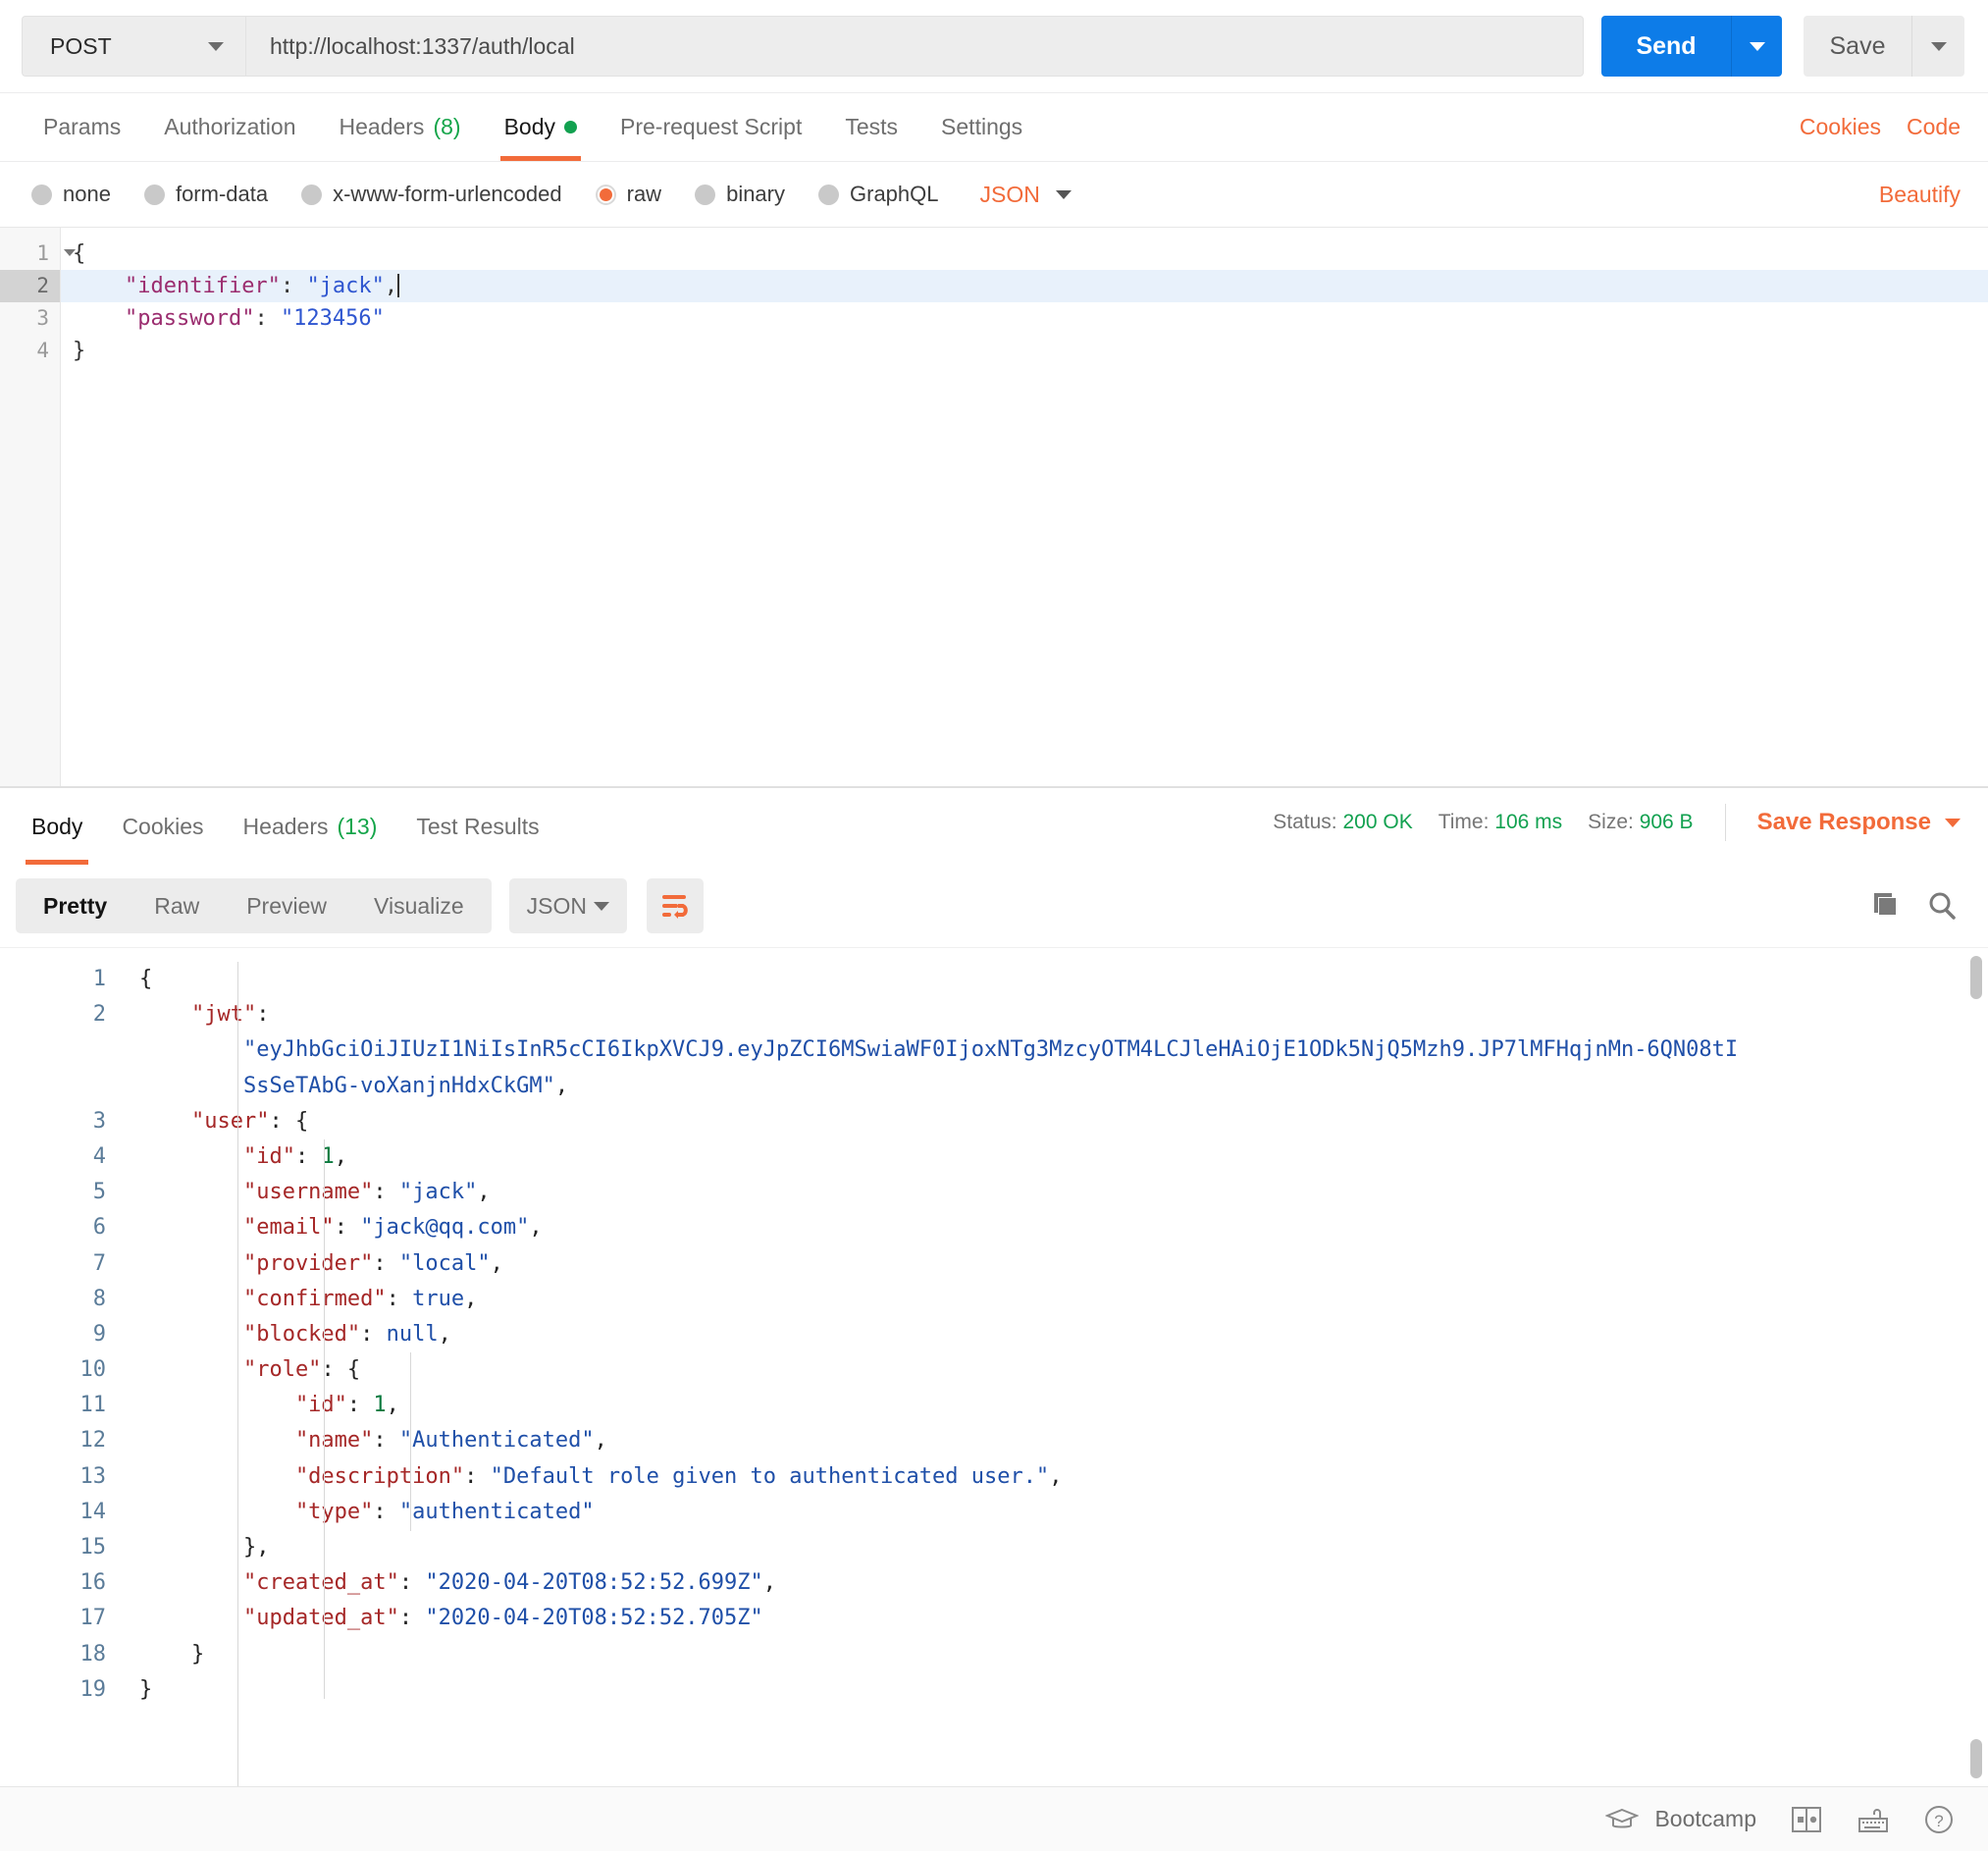  Describe the element at coordinates (477, 826) in the screenshot. I see `response-tab-test-results: Test Results` at that location.